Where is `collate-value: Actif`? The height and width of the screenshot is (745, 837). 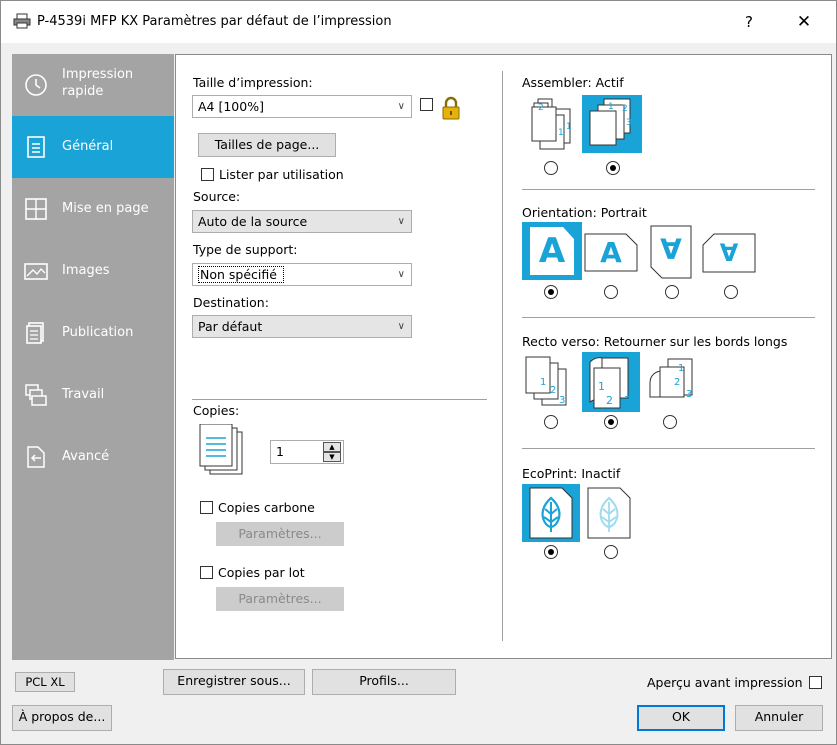
collate-value: Actif is located at coordinates (609, 82).